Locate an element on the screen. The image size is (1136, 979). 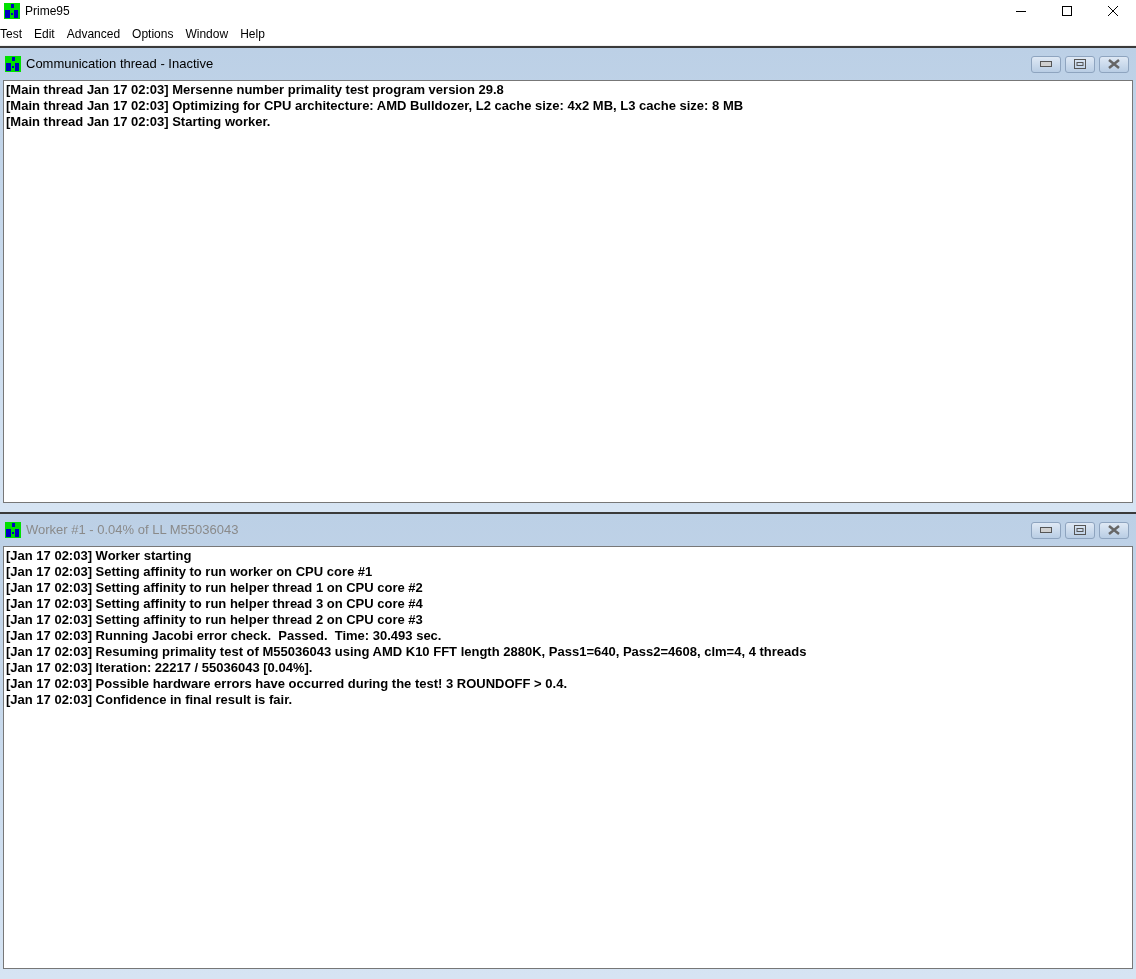
log-line: [Jan 17 02:03] Running Jacobi error check. Passed. Time: 30.493 sec. is located at coordinates (224, 636).